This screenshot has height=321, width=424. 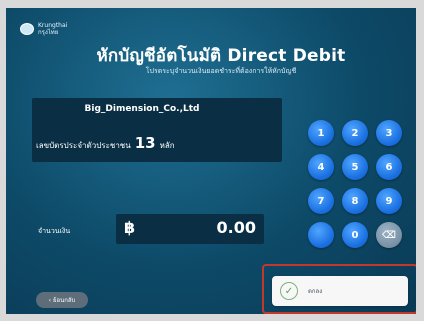 I want to click on confirm-button-label: ตกลง, so click(x=315, y=291).